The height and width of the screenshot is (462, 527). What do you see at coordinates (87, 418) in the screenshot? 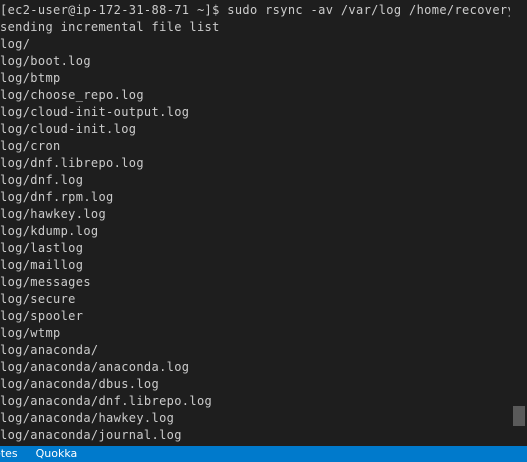
I see `terminal-line: log/anaconda/hawkey.log` at bounding box center [87, 418].